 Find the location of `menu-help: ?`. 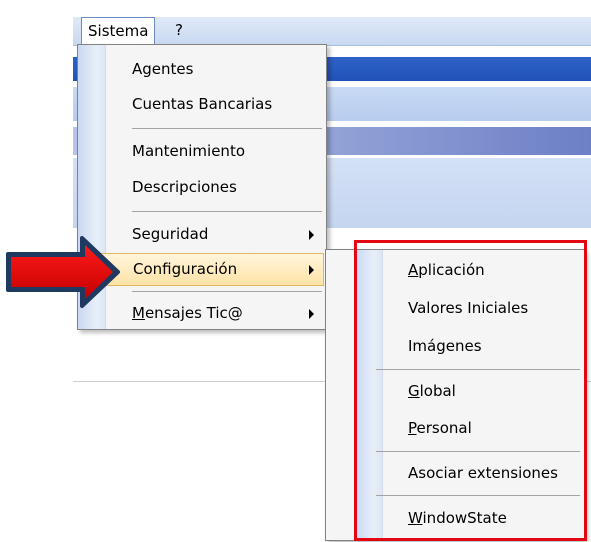

menu-help: ? is located at coordinates (179, 31).